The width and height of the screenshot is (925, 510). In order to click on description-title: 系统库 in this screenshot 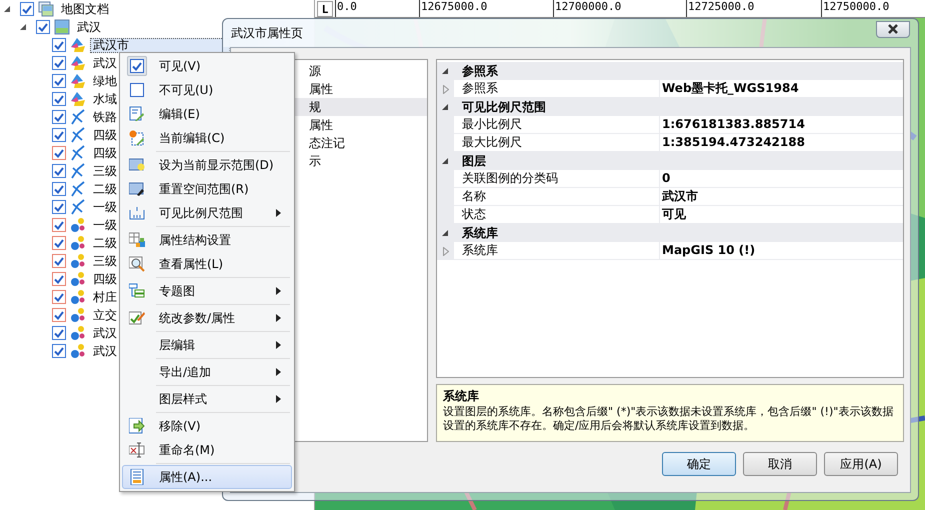, I will do `click(461, 396)`.